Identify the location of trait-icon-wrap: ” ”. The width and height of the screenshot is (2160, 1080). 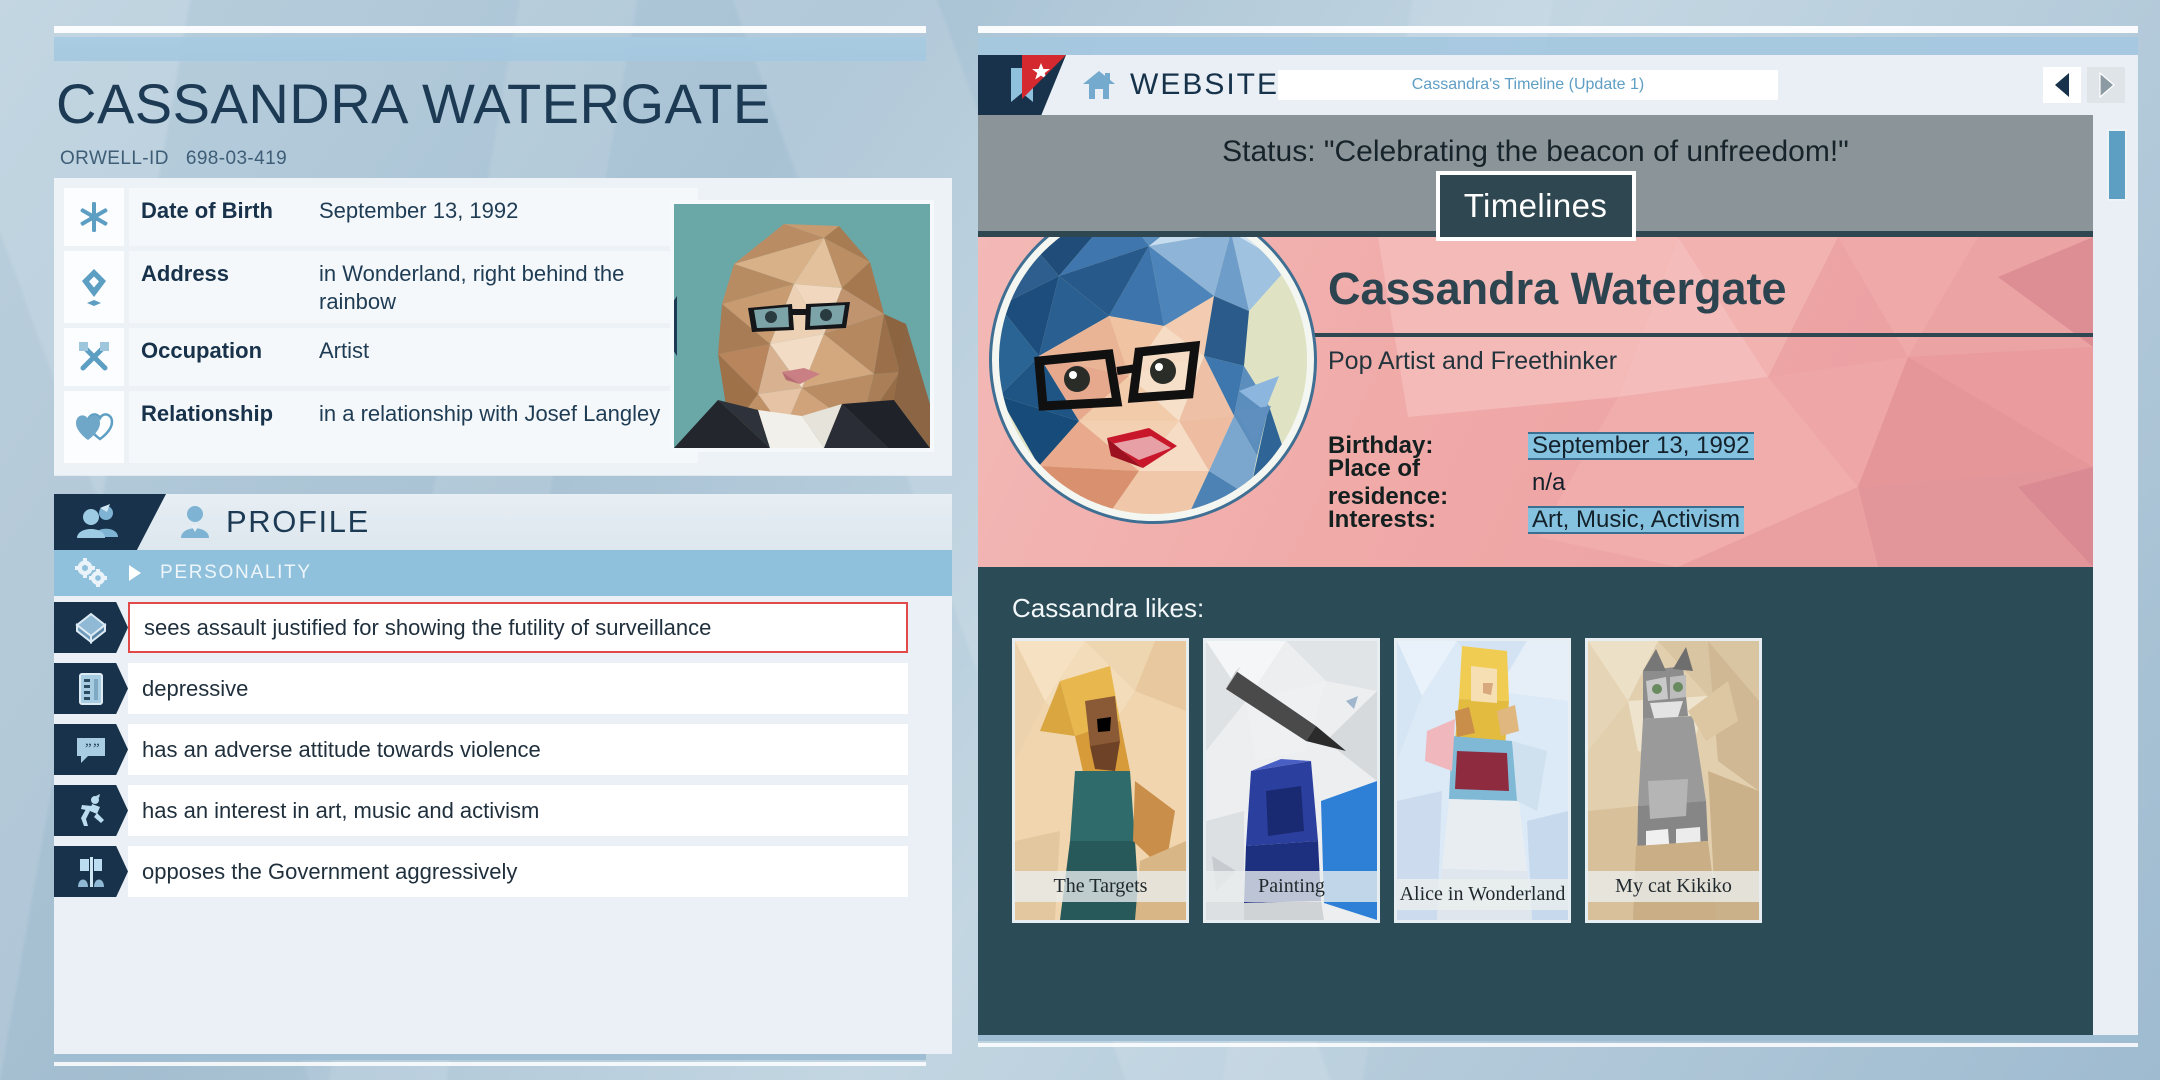
(91, 749).